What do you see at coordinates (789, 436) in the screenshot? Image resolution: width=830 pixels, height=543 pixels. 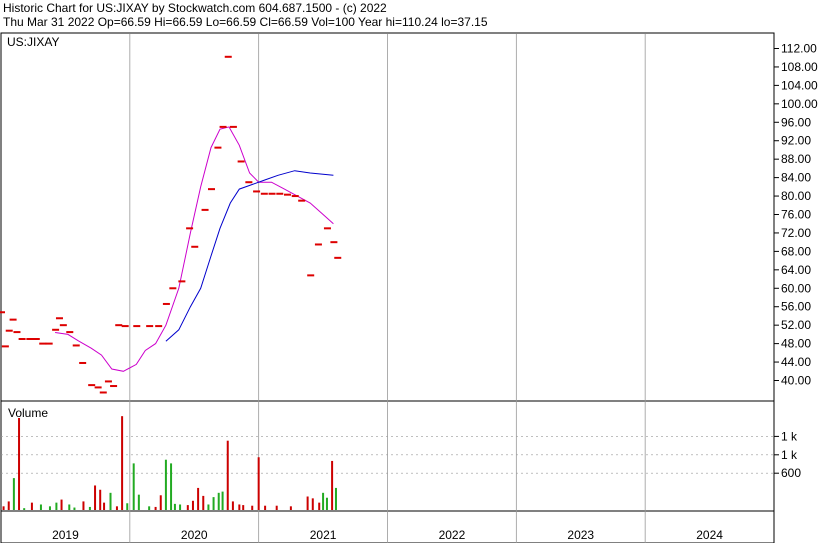 I see `volume-tick-label: 1 k` at bounding box center [789, 436].